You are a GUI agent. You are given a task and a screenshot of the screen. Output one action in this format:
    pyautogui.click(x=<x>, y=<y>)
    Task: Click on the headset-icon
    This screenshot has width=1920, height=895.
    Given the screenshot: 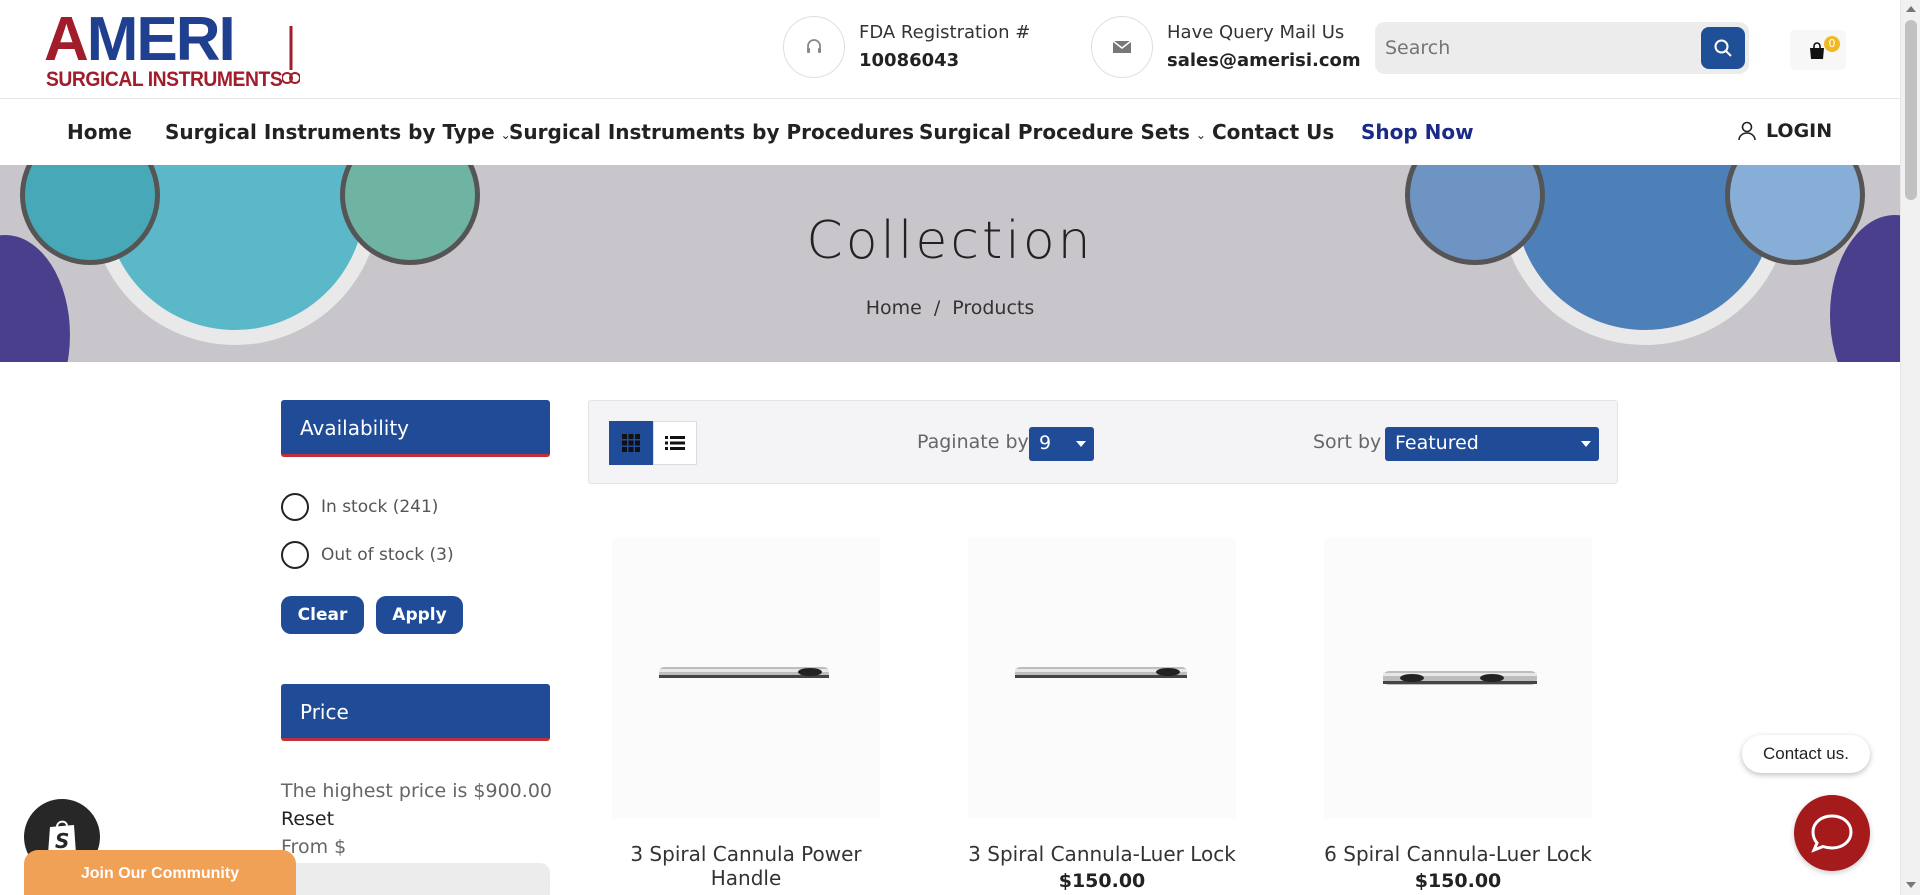 What is the action you would take?
    pyautogui.click(x=814, y=47)
    